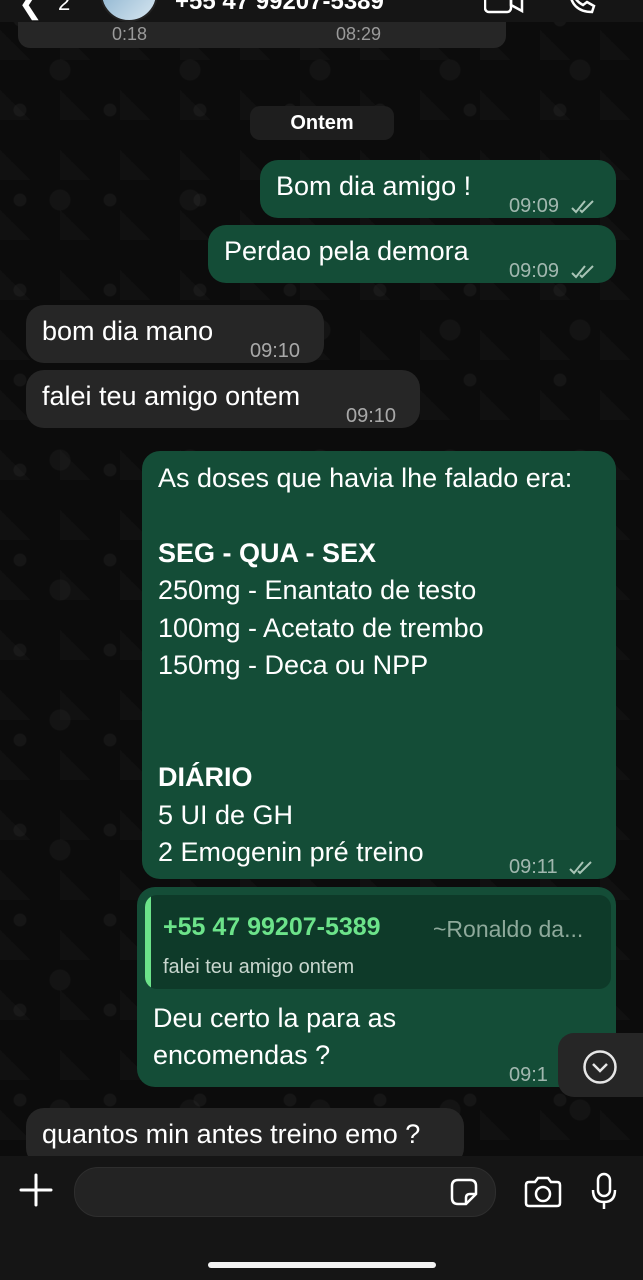 This screenshot has width=643, height=1280. What do you see at coordinates (275, 1018) in the screenshot?
I see `message-line: Deu certo la para as` at bounding box center [275, 1018].